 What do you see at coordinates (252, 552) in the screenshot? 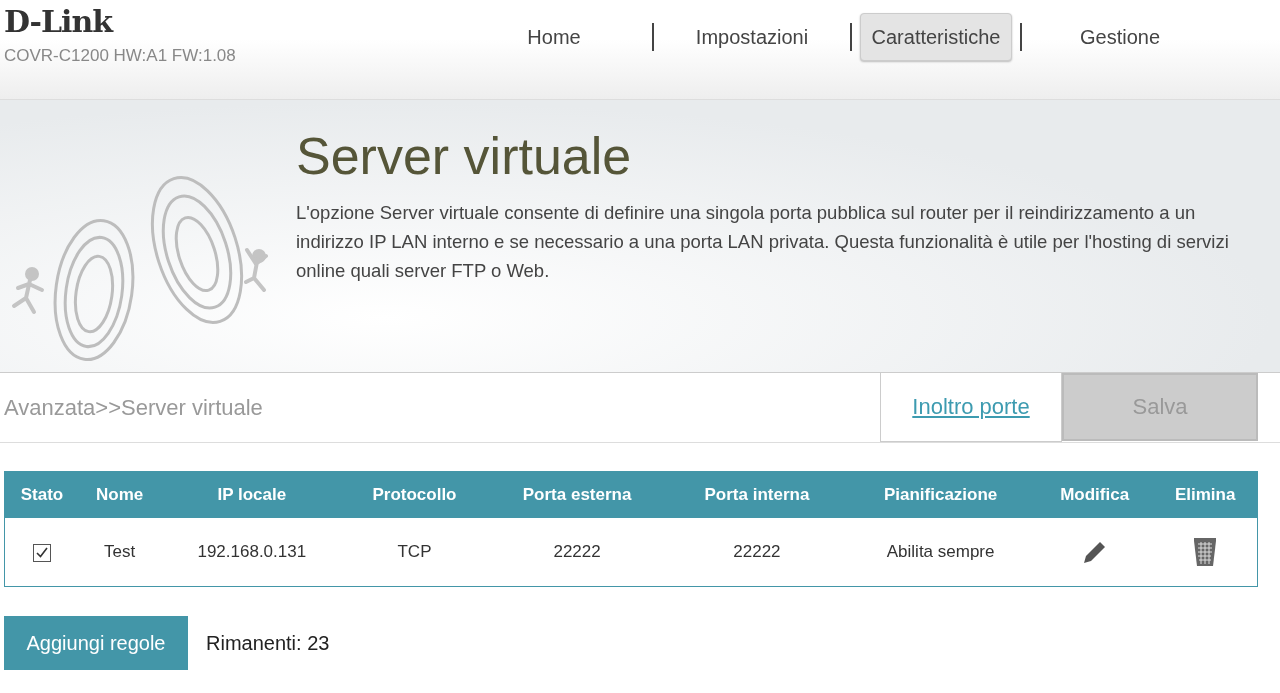
I see `table-cell: 192.168.0.131` at bounding box center [252, 552].